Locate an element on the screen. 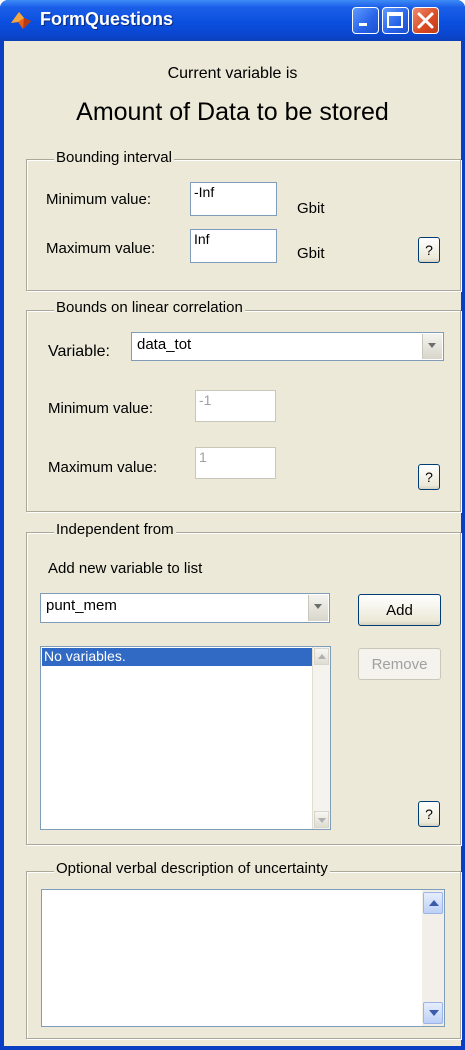 Image resolution: width=465 pixels, height=1050 pixels. correlation-variable-label: Variable: is located at coordinates (79, 351).